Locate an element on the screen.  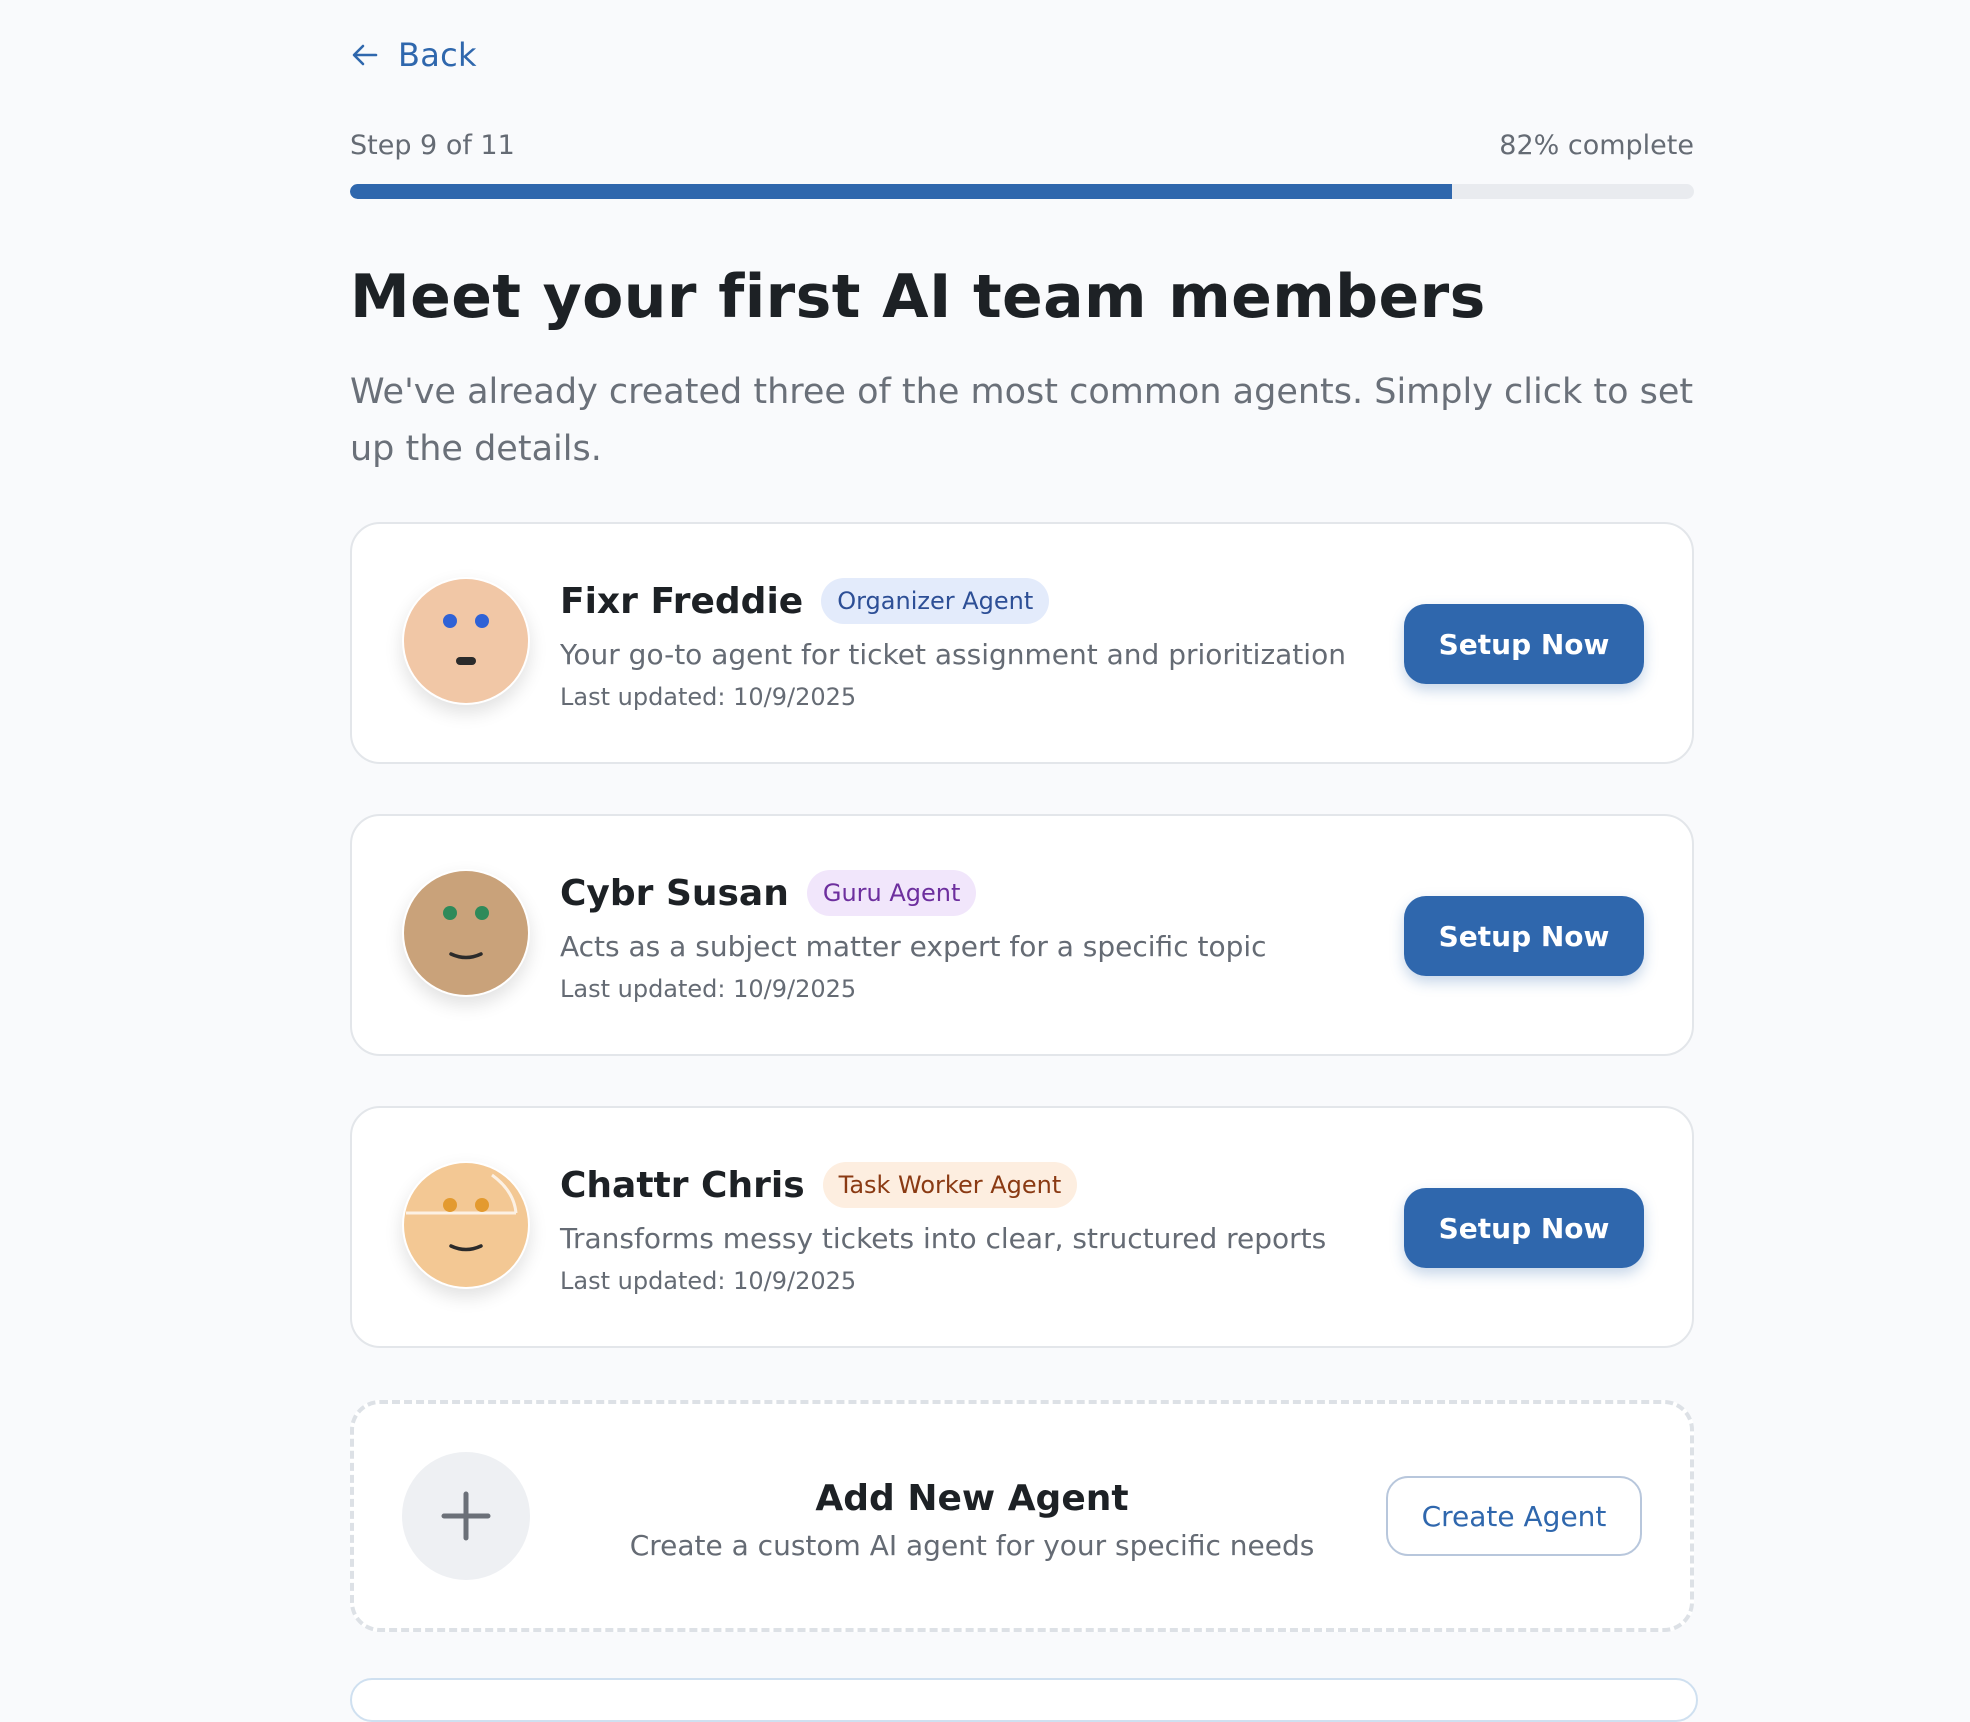
progress-fill is located at coordinates (901, 191).